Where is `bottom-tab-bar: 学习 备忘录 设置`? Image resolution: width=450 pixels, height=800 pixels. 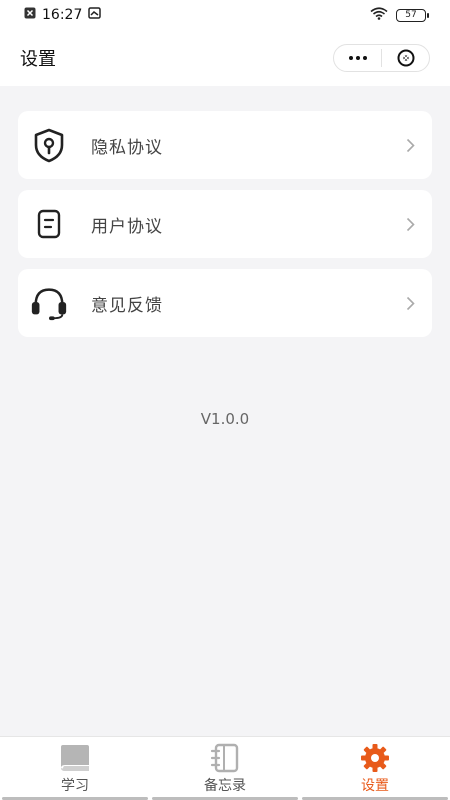 bottom-tab-bar: 学习 备忘录 设置 is located at coordinates (225, 768).